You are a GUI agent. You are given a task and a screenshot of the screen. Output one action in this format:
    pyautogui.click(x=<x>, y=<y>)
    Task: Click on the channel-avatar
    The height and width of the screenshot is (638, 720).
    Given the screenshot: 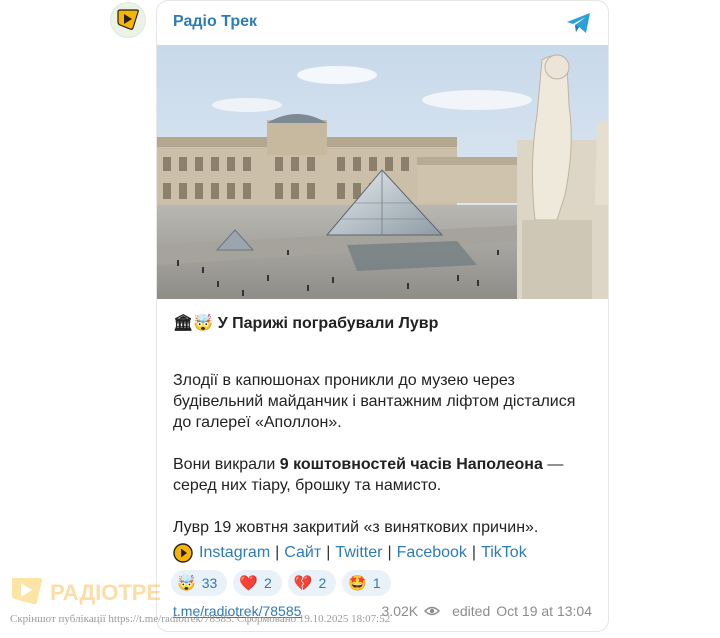 What is the action you would take?
    pyautogui.click(x=128, y=20)
    